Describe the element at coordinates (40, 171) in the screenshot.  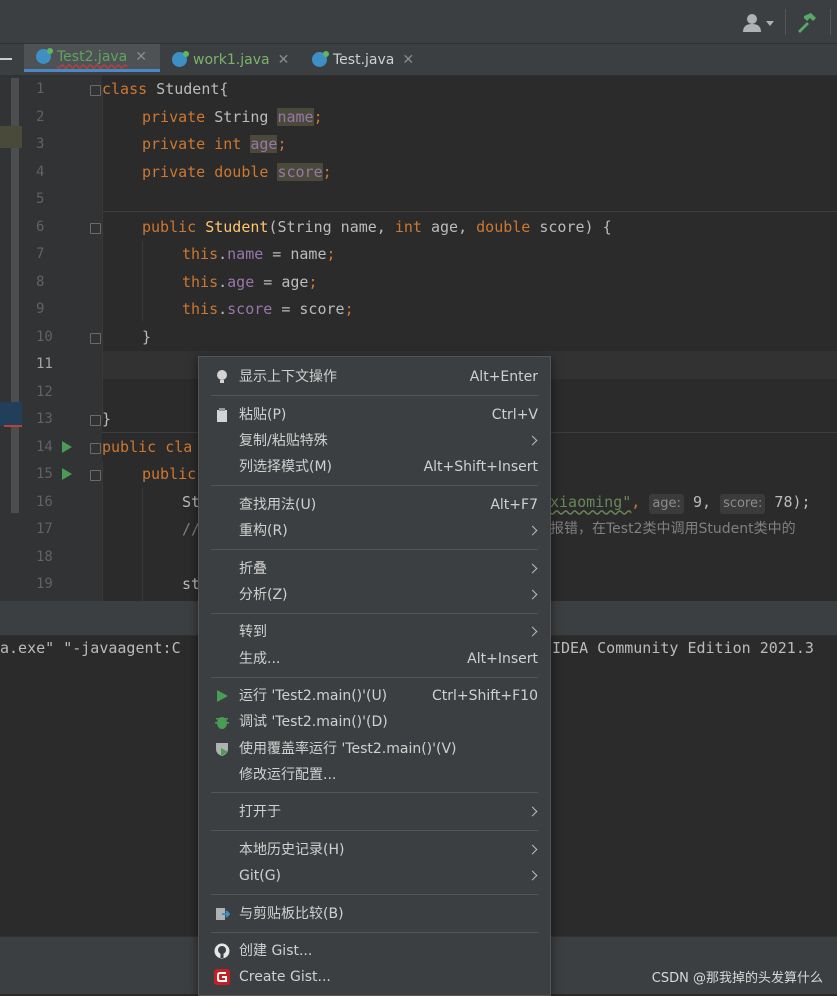
I see `line-number: 4` at that location.